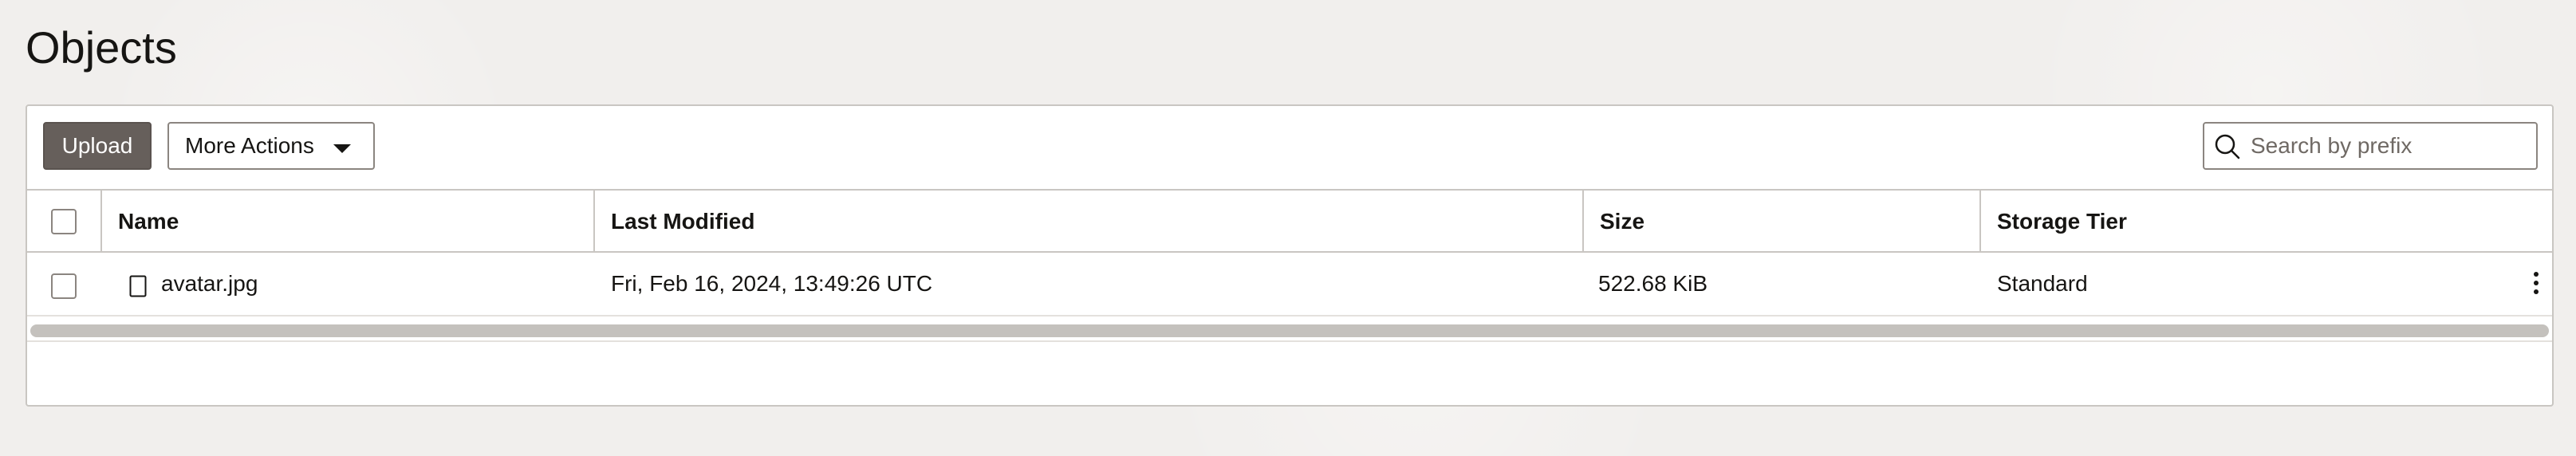 Image resolution: width=2576 pixels, height=456 pixels. Describe the element at coordinates (249, 145) in the screenshot. I see `more-actions-label: More Actions` at that location.